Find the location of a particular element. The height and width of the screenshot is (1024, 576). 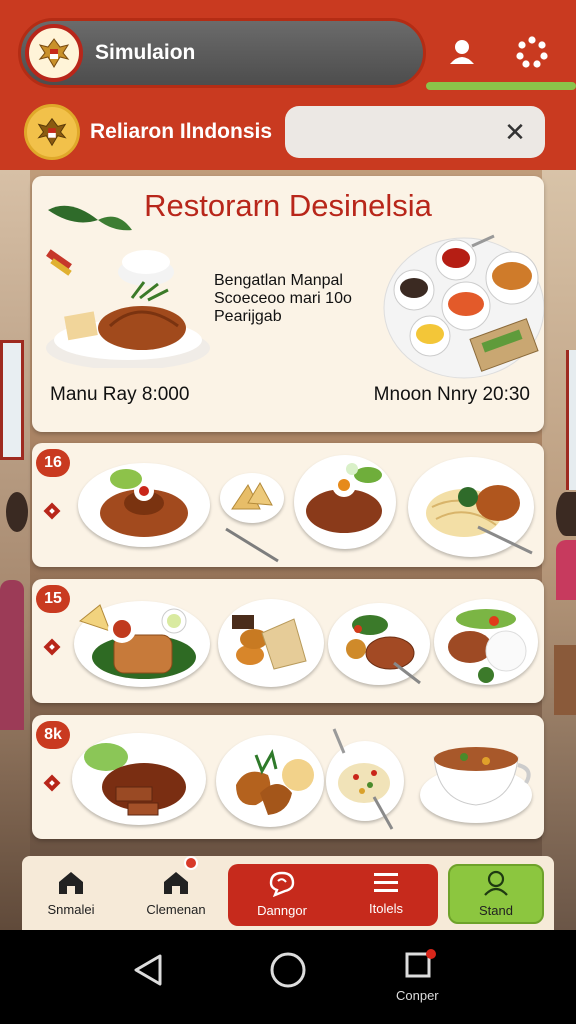

roast-dish-image is located at coordinates (128, 286).